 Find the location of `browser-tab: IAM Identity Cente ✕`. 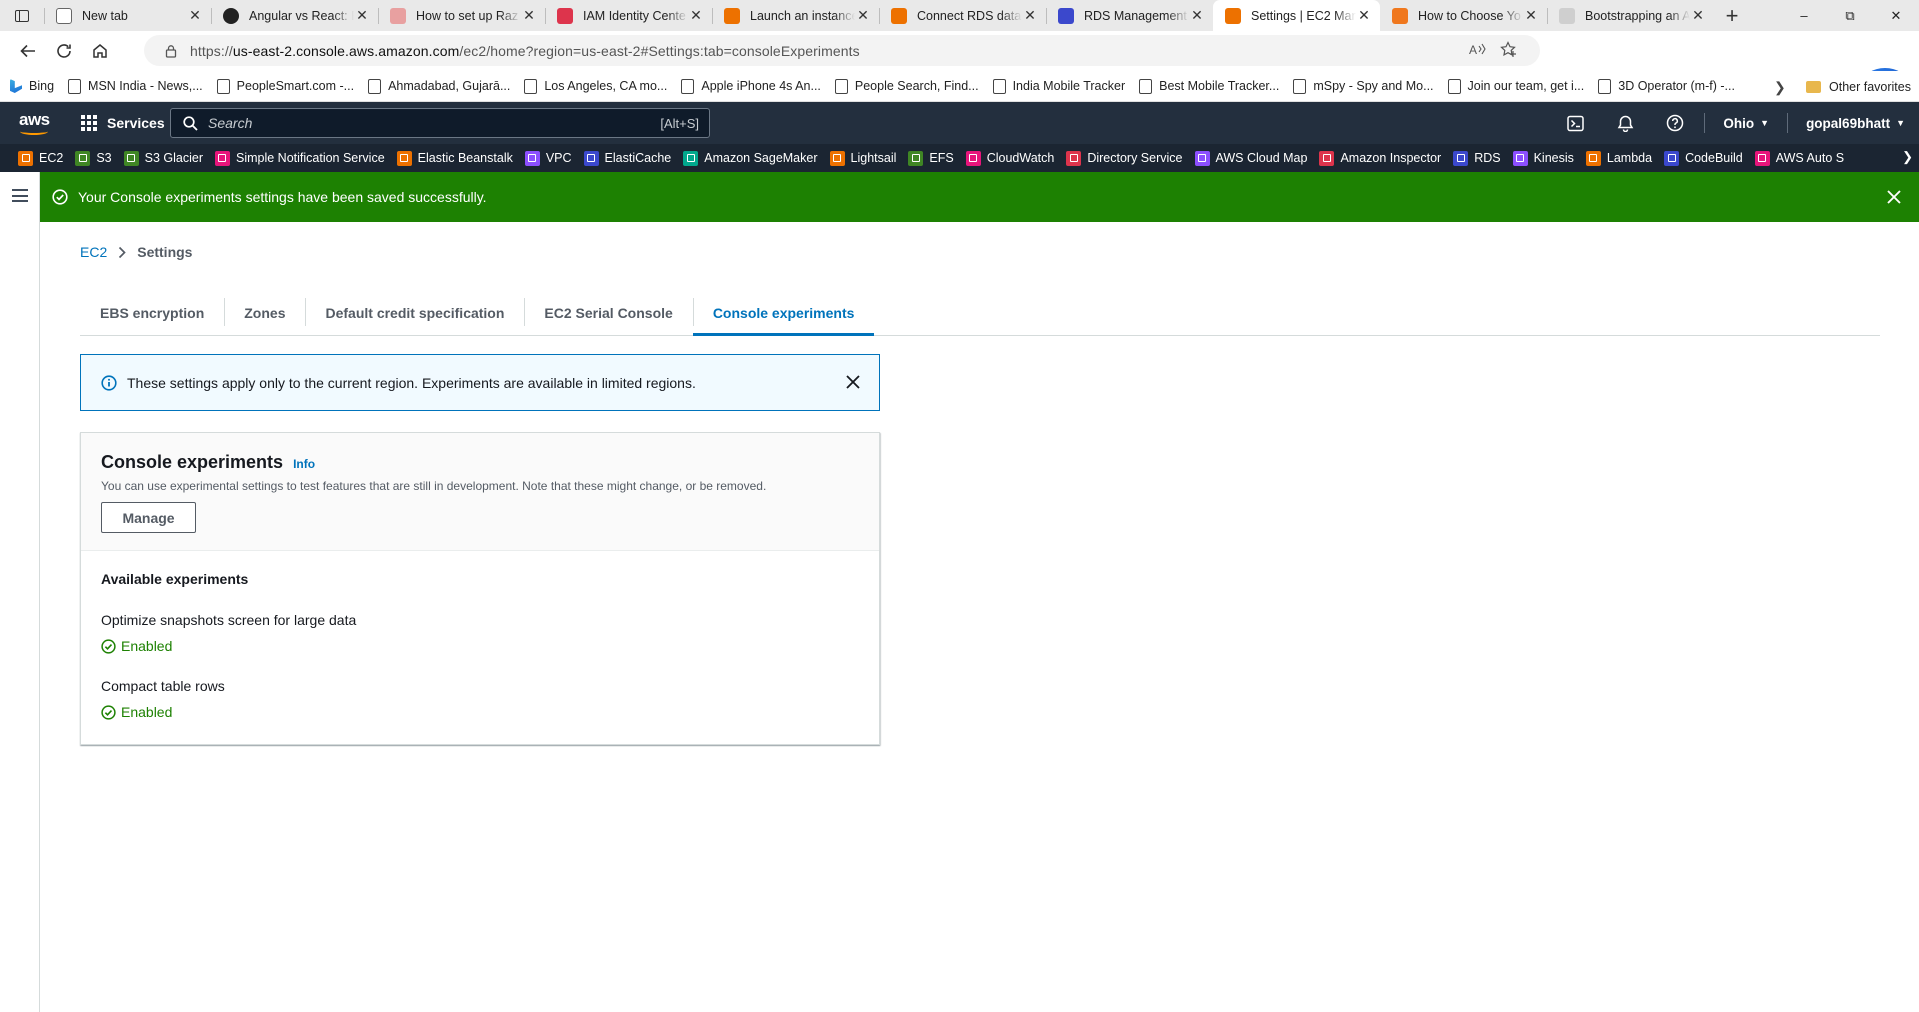

browser-tab: IAM Identity Cente ✕ is located at coordinates (628, 15).